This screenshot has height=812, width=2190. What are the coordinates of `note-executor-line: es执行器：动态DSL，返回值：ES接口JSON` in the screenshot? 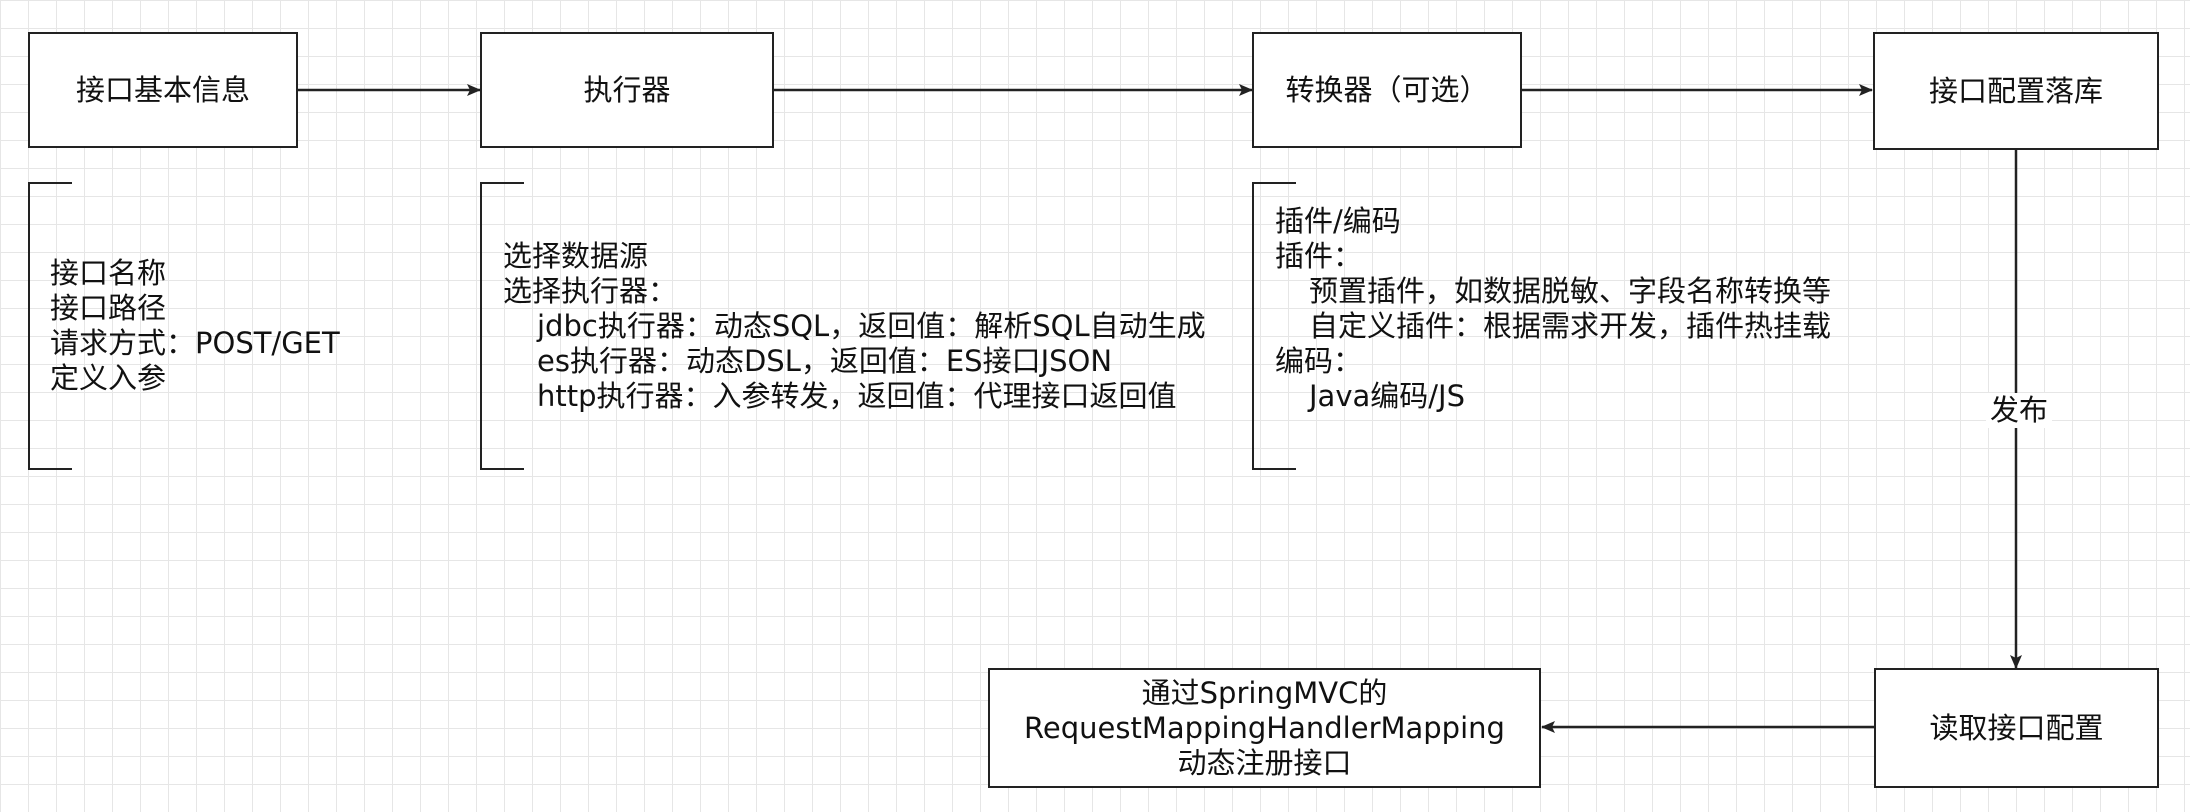 It's located at (825, 361).